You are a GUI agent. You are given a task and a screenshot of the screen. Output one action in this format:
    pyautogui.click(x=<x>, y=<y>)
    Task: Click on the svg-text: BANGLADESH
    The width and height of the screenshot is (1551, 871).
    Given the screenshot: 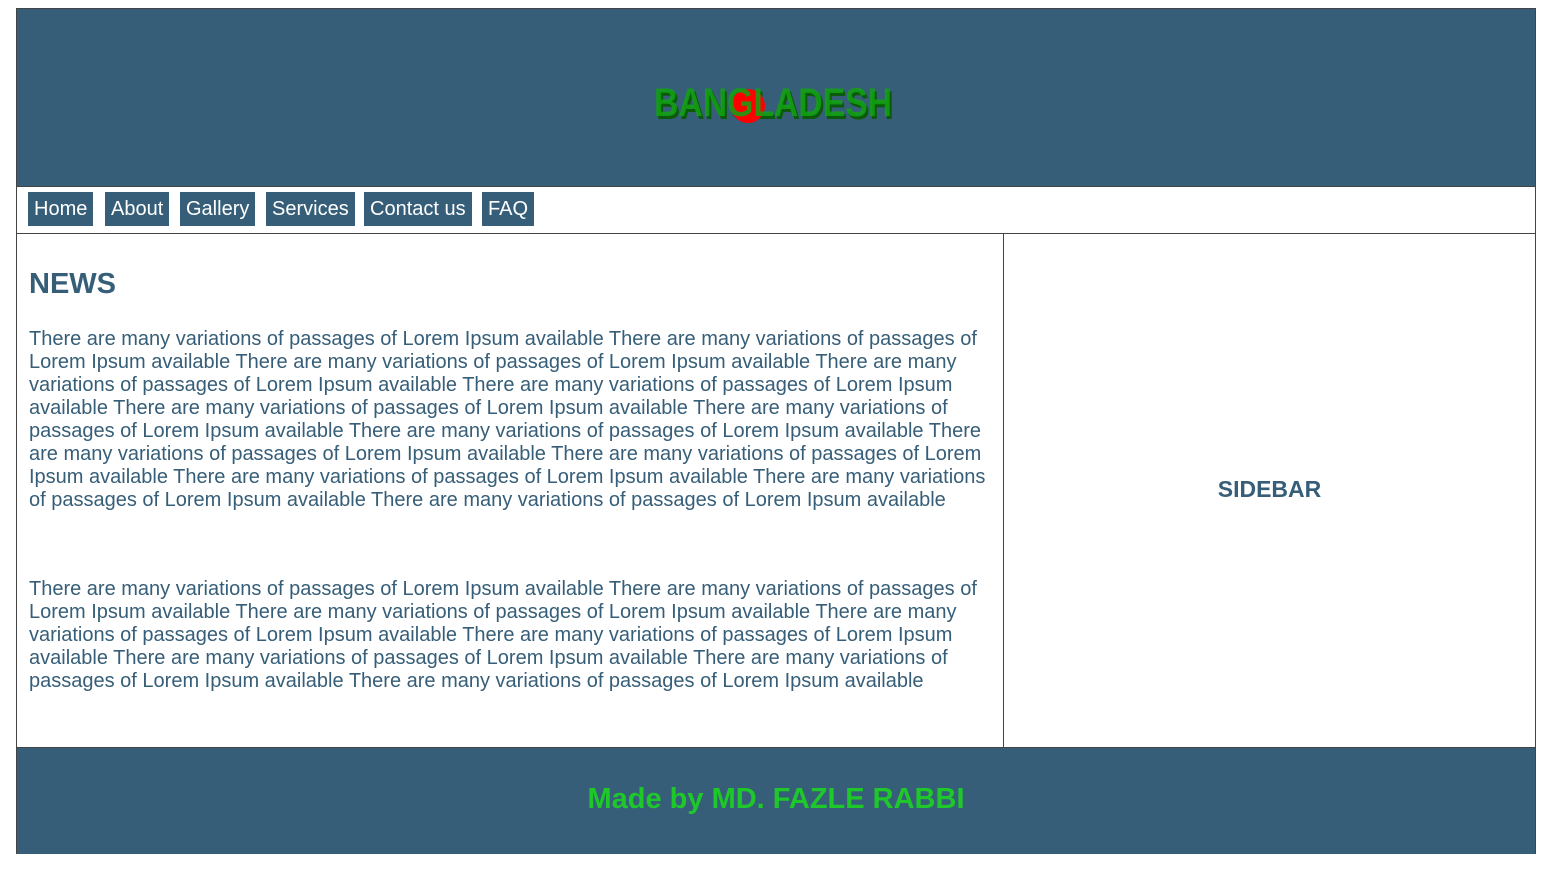 What is the action you would take?
    pyautogui.click(x=773, y=103)
    